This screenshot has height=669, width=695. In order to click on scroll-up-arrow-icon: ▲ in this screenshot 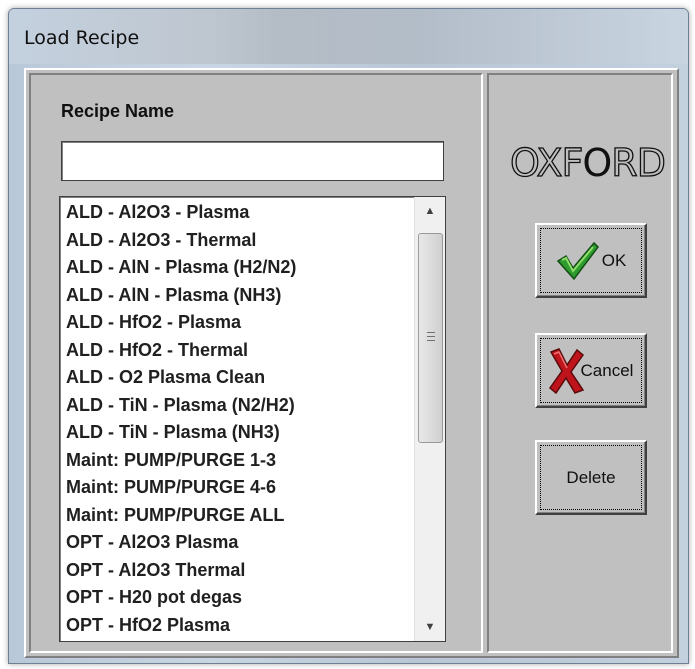, I will do `click(430, 211)`.